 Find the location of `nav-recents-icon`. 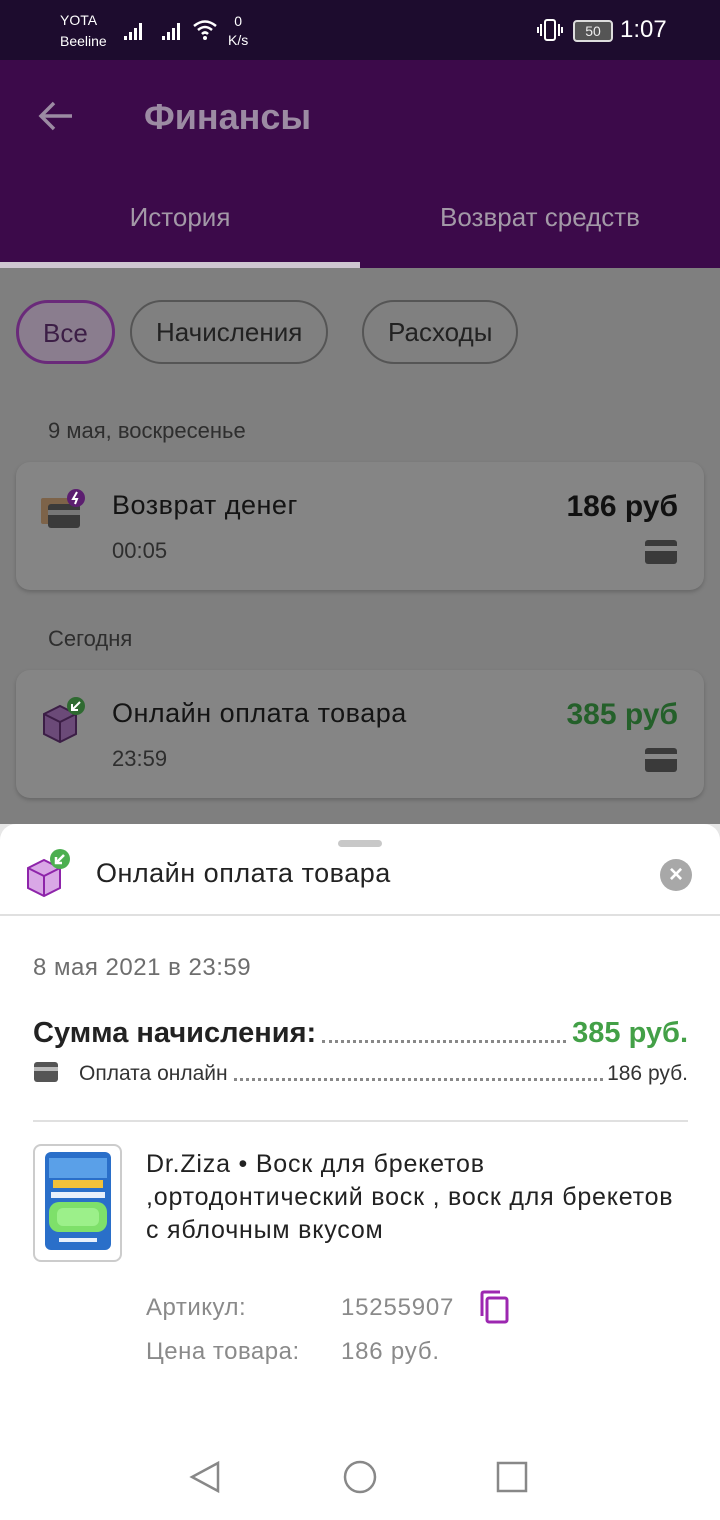

nav-recents-icon is located at coordinates (512, 1477).